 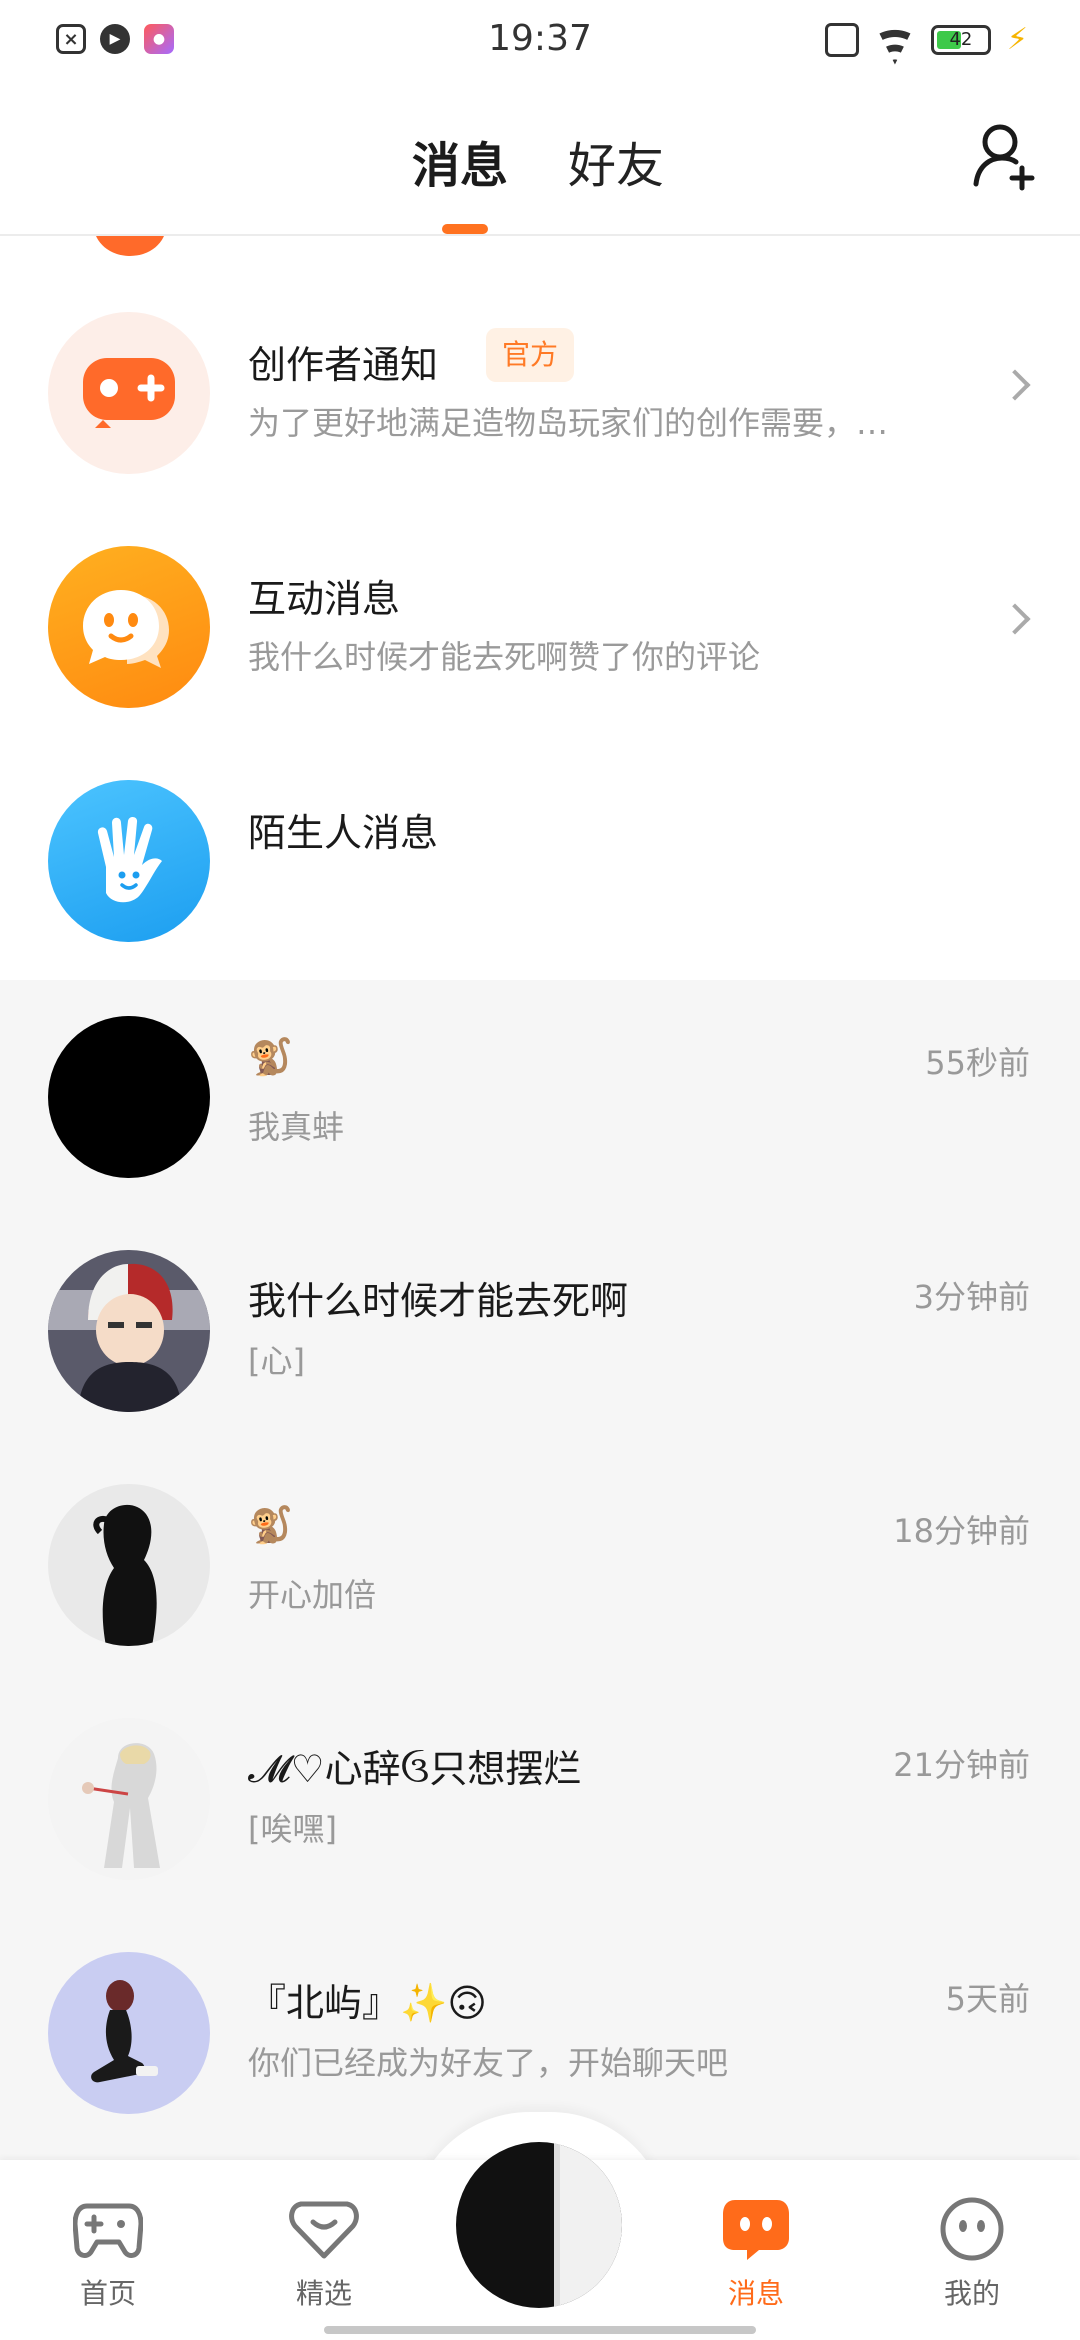 I want to click on nav-messages: 消息, so click(x=756, y=2254).